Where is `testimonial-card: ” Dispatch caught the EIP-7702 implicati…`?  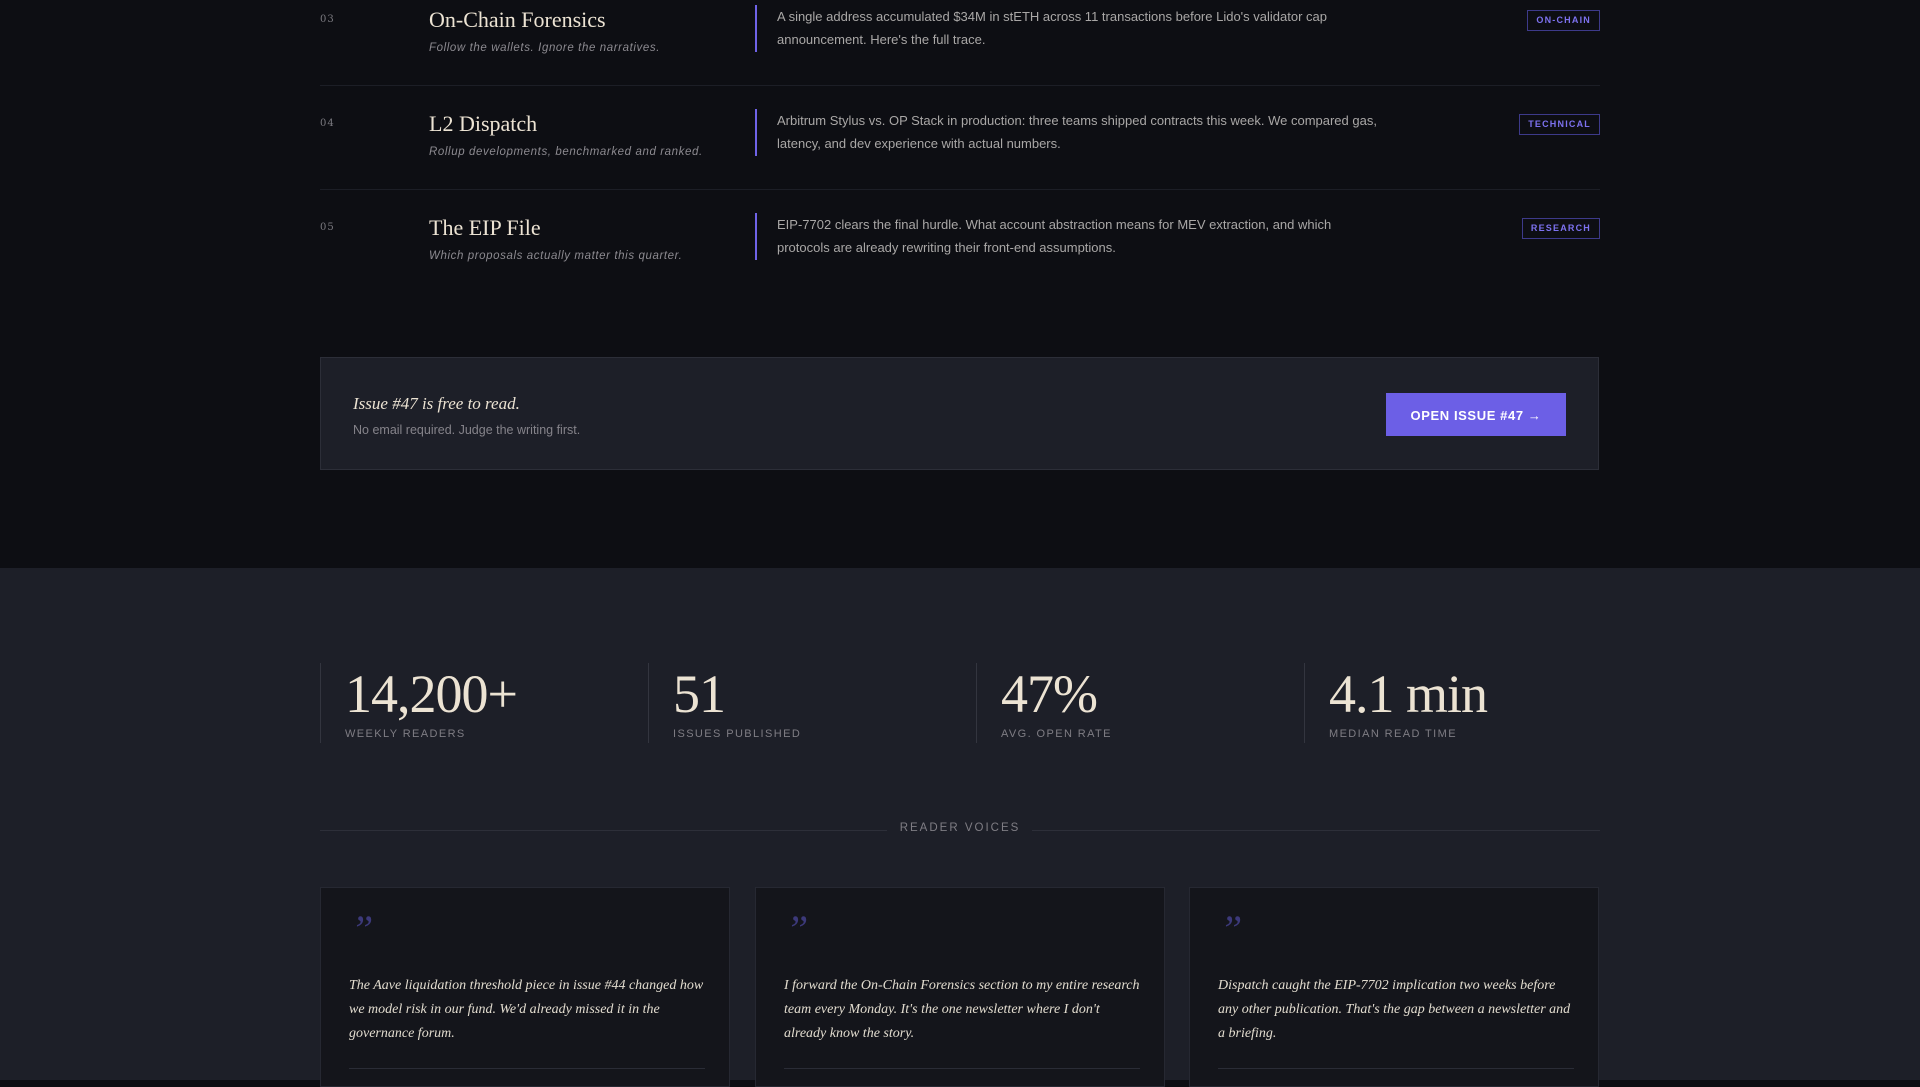 testimonial-card: ” Dispatch caught the EIP-7702 implicati… is located at coordinates (1394, 987).